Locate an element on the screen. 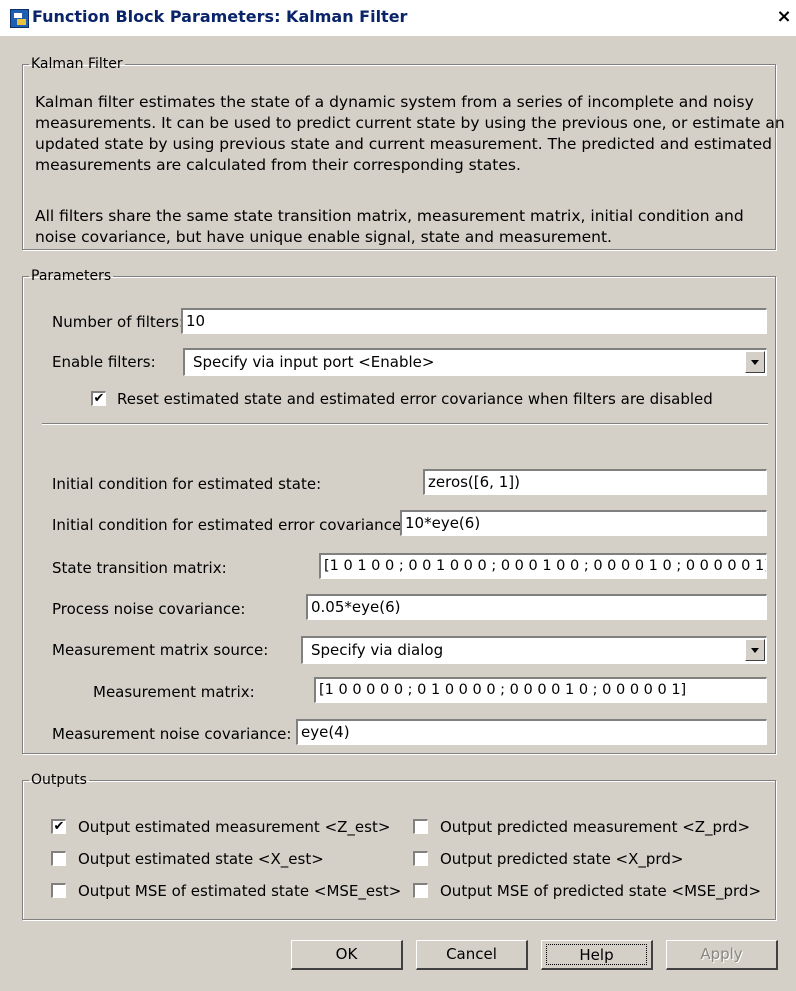 Image resolution: width=796 pixels, height=991 pixels. simulink-block-icon is located at coordinates (19, 18).